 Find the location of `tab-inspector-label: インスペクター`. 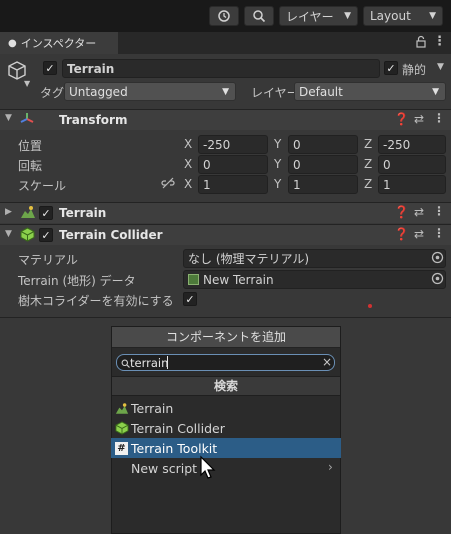

tab-inspector-label: インスペクター is located at coordinates (58, 43).